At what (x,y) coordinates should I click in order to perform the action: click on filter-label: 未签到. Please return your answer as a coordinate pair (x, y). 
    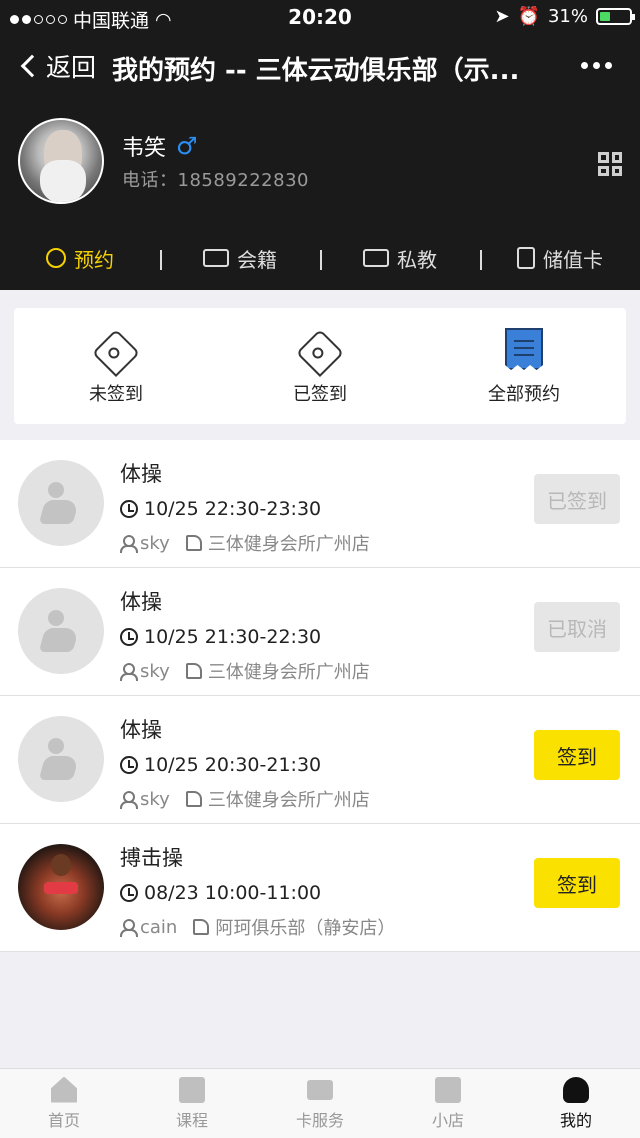
    Looking at the image, I should click on (116, 394).